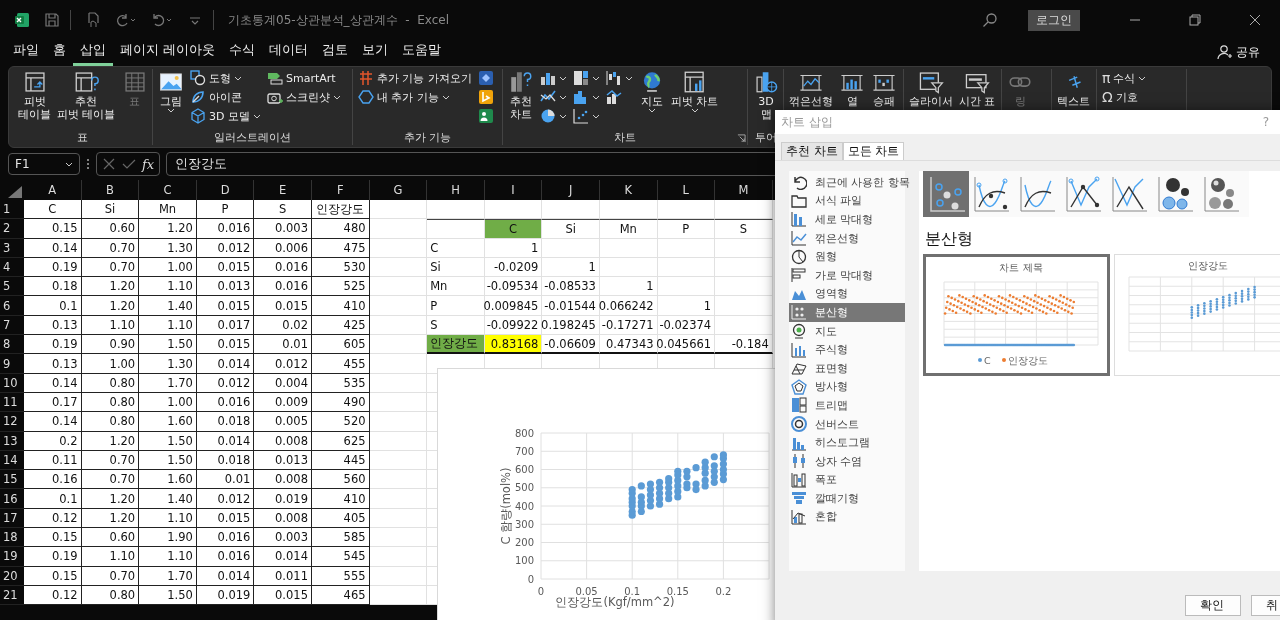 The width and height of the screenshot is (1280, 620). What do you see at coordinates (12, 325) in the screenshot?
I see `row-header: 7` at bounding box center [12, 325].